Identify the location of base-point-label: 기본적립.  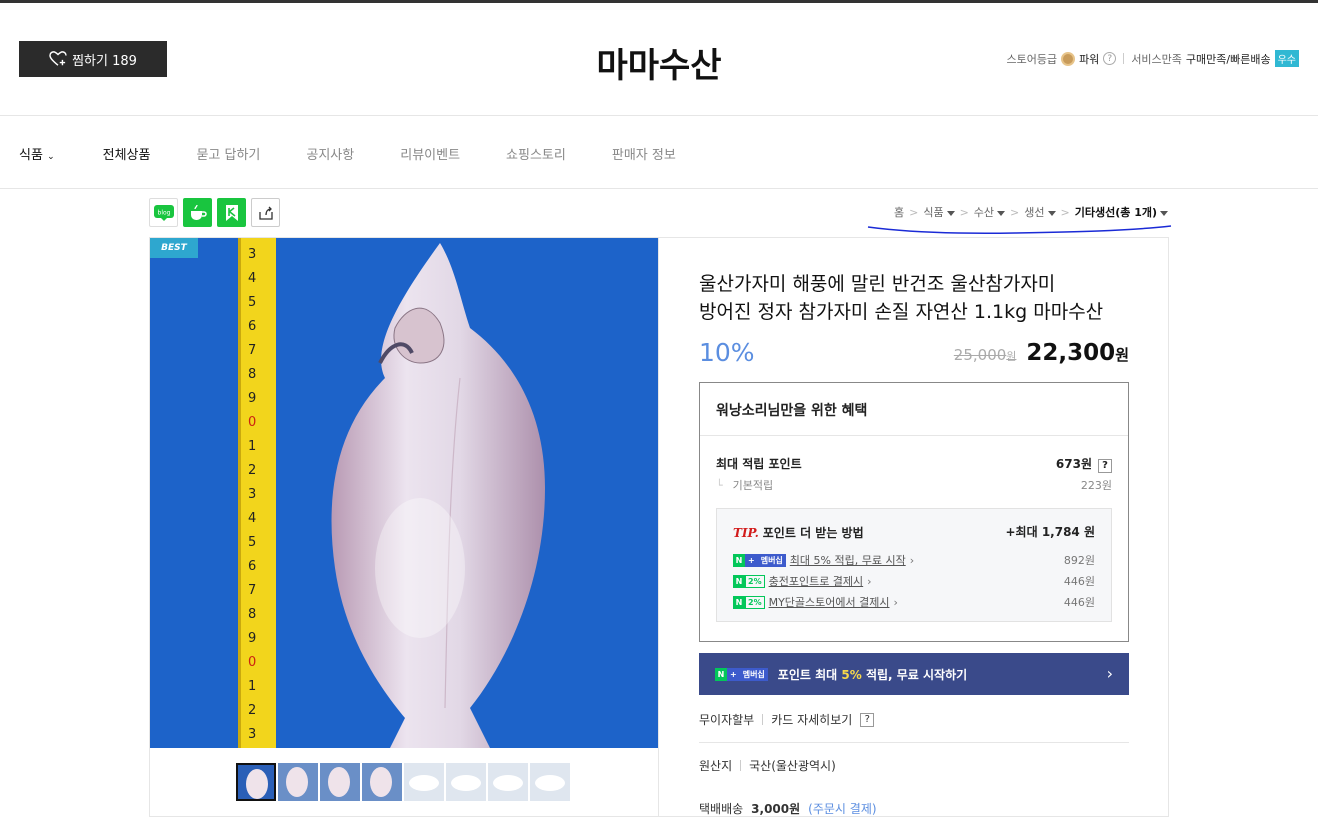
(753, 485).